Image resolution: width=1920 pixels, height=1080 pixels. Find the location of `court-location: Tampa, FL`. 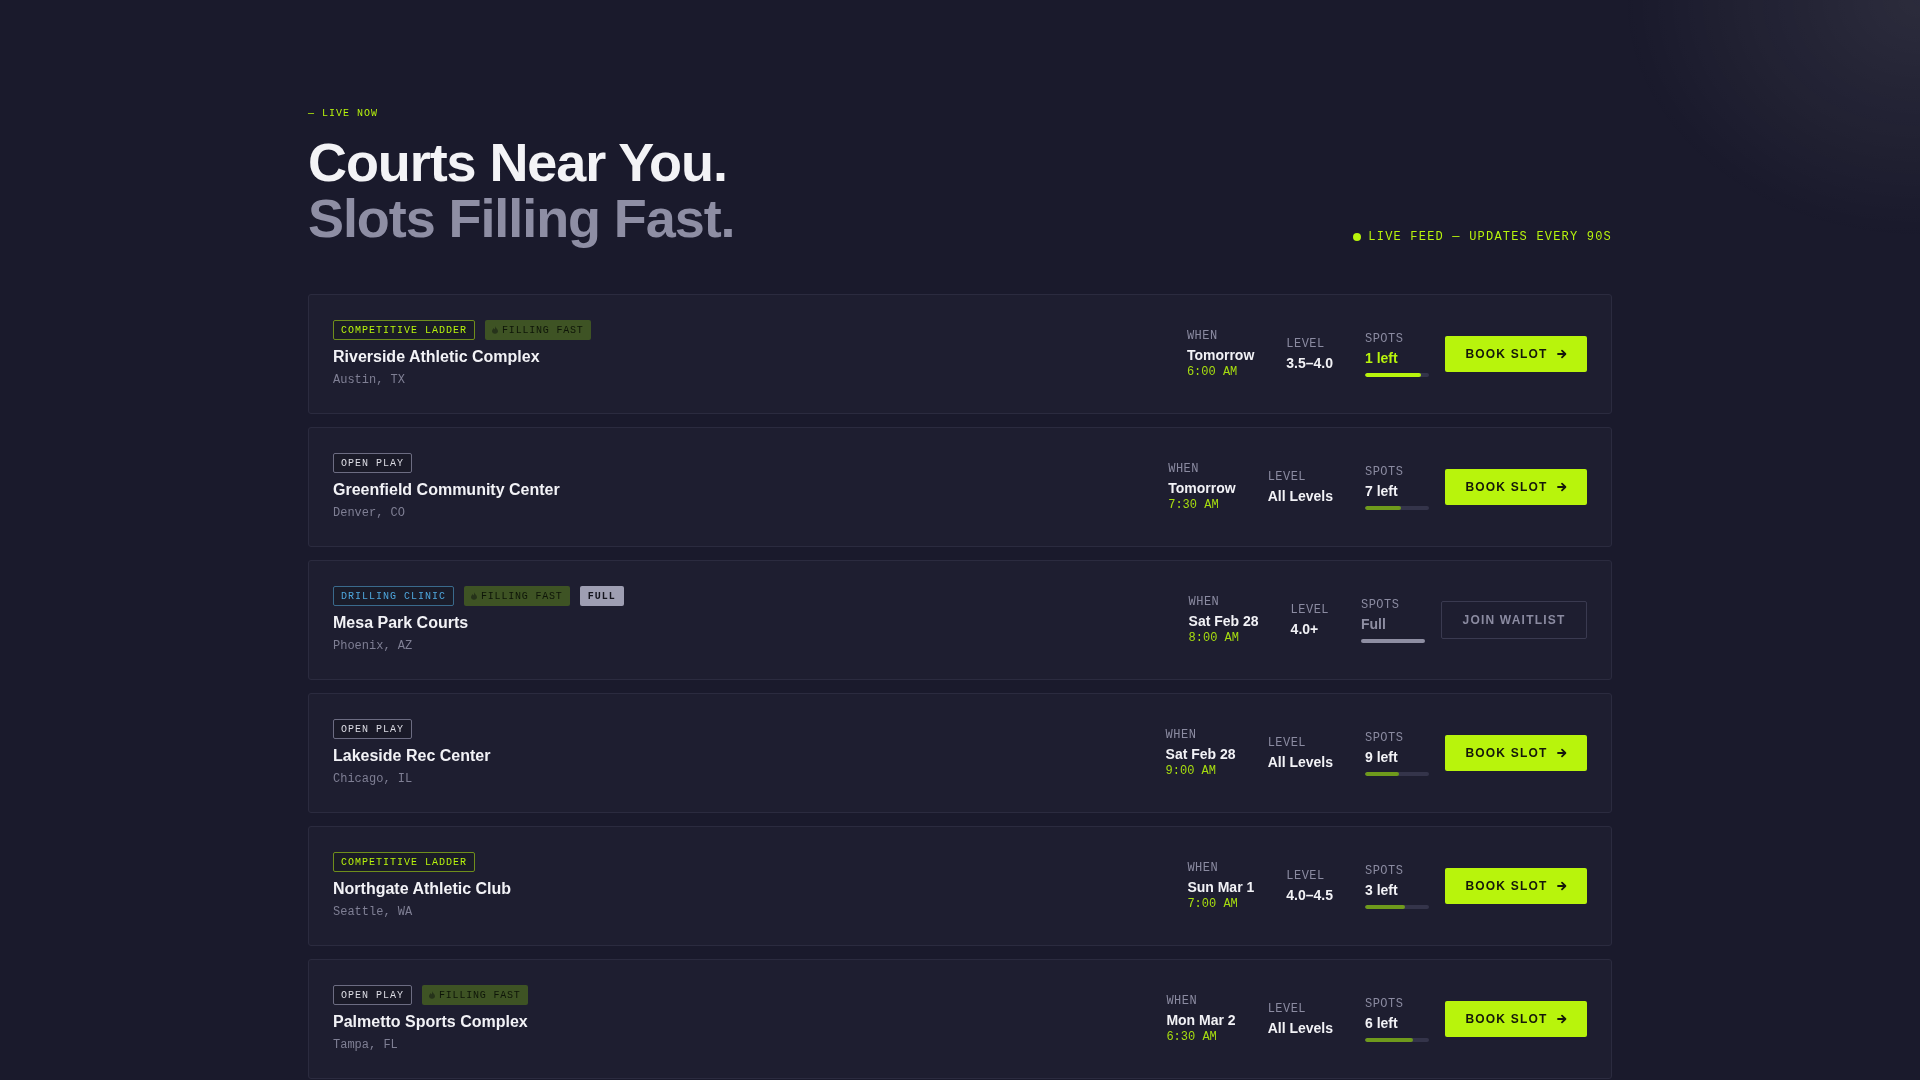

court-location: Tampa, FL is located at coordinates (365, 1045).